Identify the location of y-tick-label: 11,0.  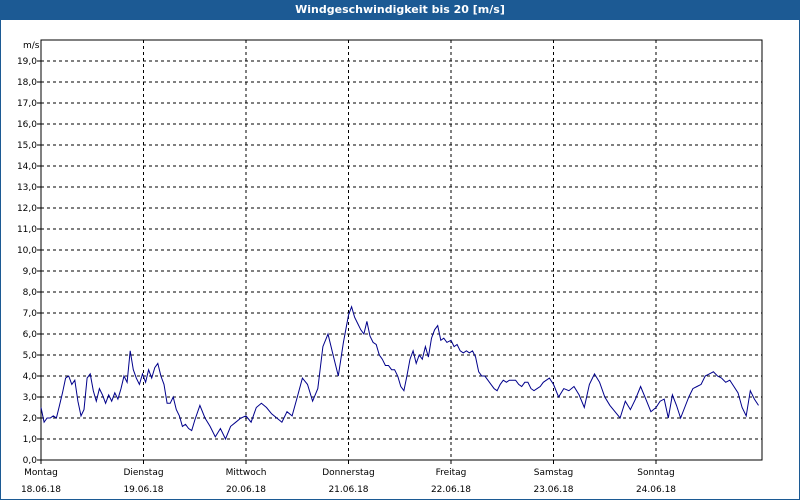
(27, 230).